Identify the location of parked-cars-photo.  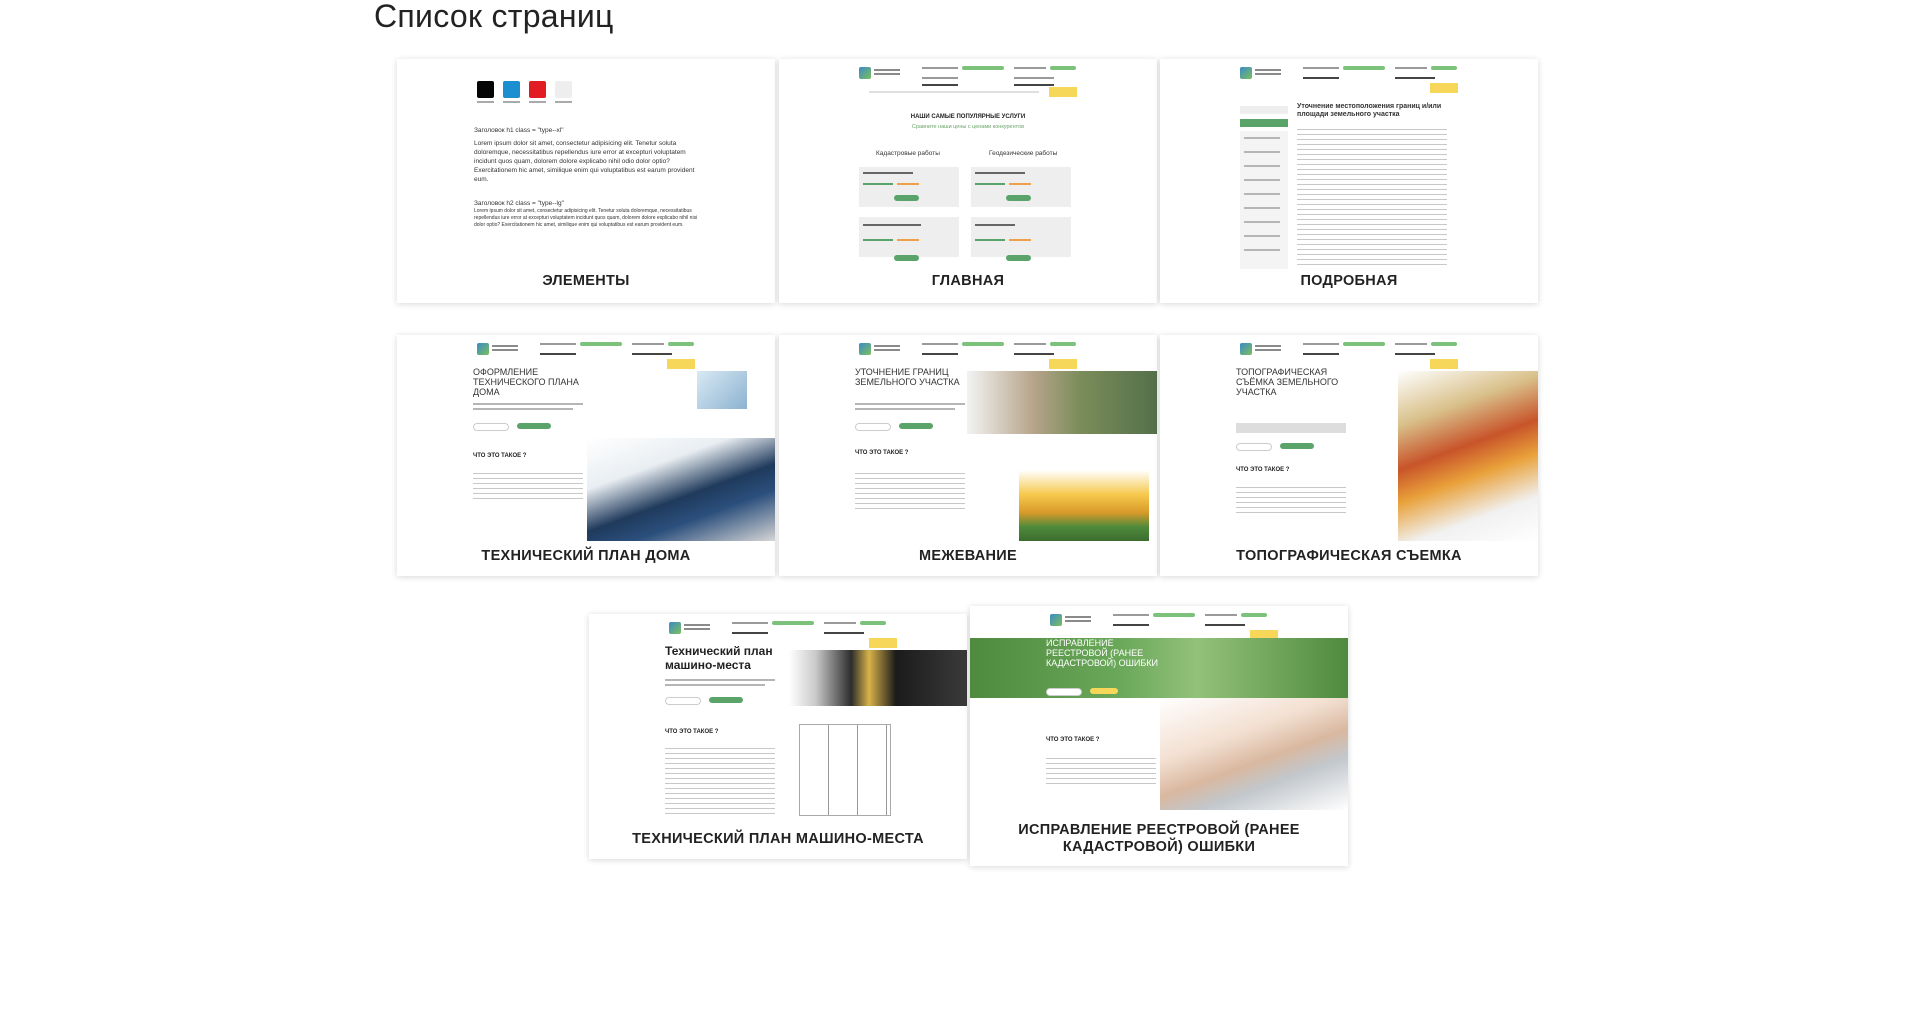
(878, 678).